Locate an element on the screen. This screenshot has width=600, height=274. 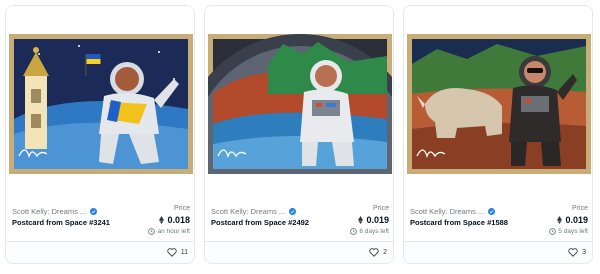
price-row: 0.018 is located at coordinates (169, 220).